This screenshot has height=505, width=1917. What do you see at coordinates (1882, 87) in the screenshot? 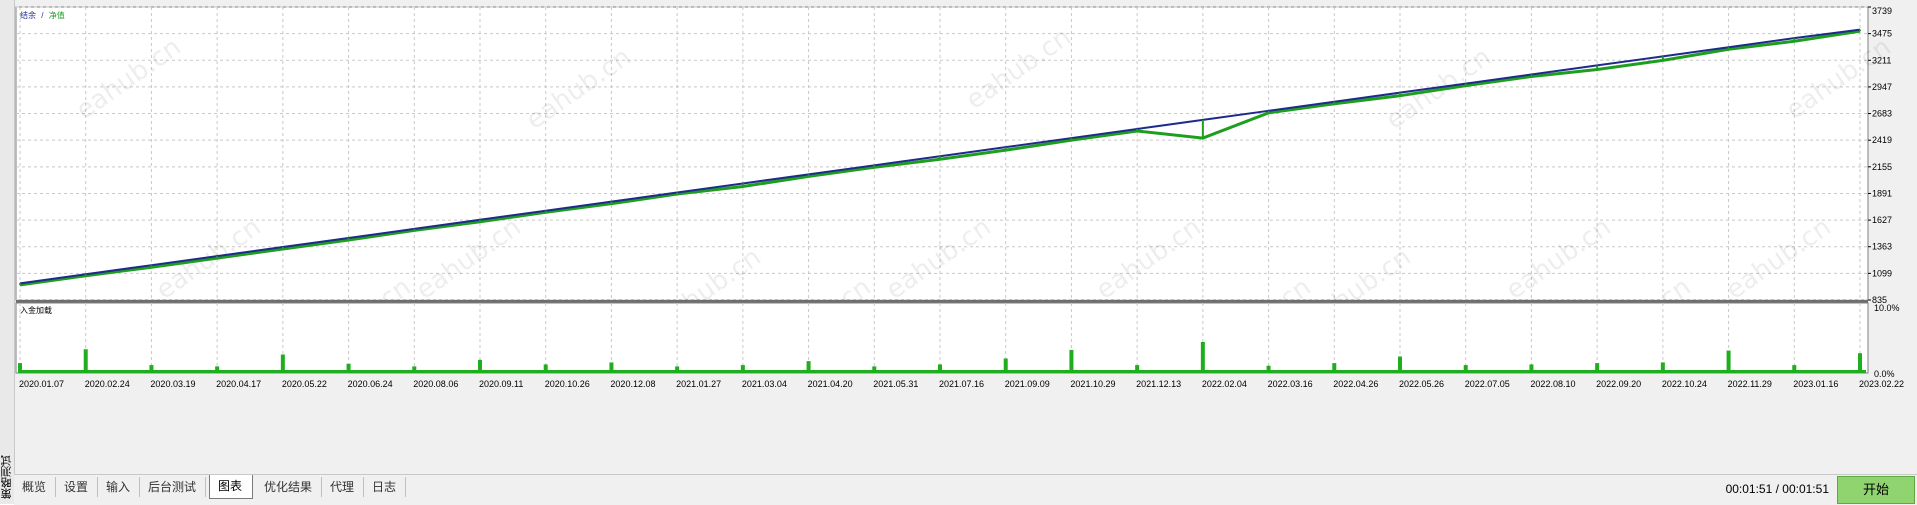
I see `y-tick-label: 2947` at bounding box center [1882, 87].